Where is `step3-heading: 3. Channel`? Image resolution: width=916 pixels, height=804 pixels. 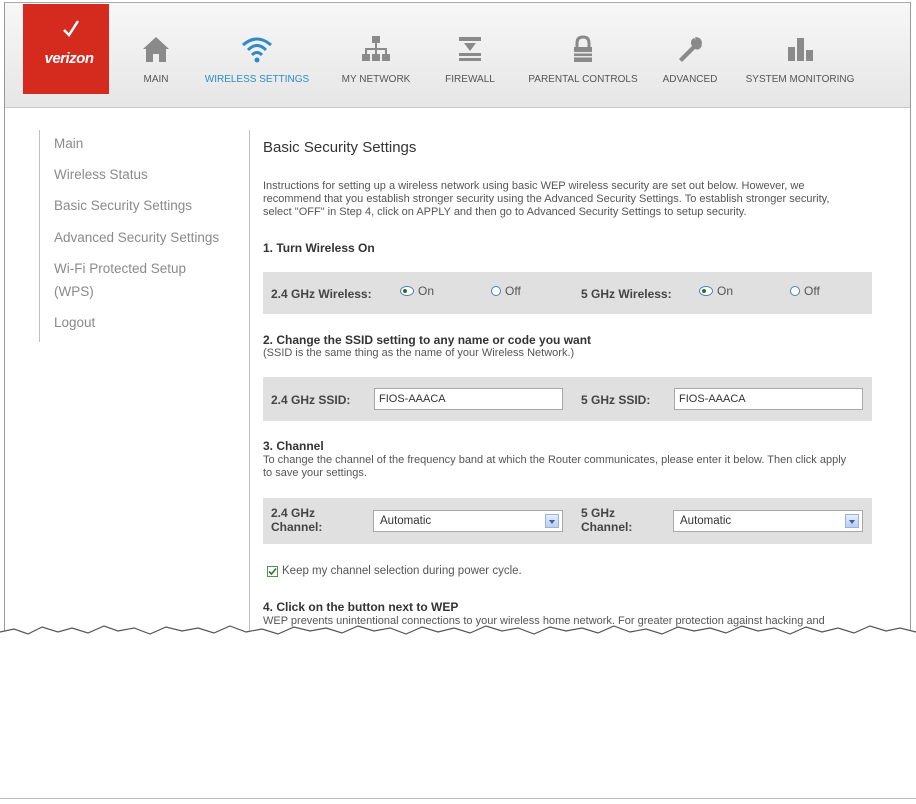
step3-heading: 3. Channel is located at coordinates (293, 446).